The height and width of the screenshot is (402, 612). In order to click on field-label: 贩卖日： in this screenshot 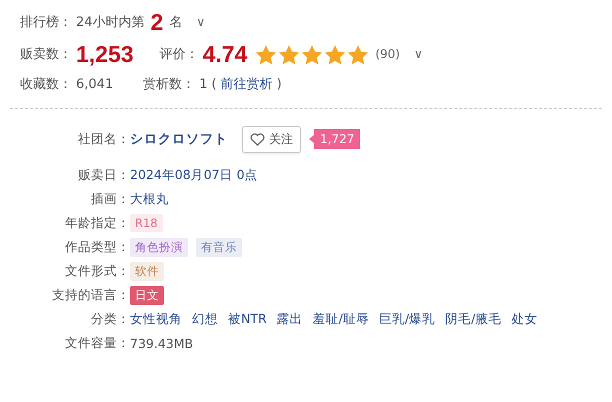, I will do `click(103, 175)`.